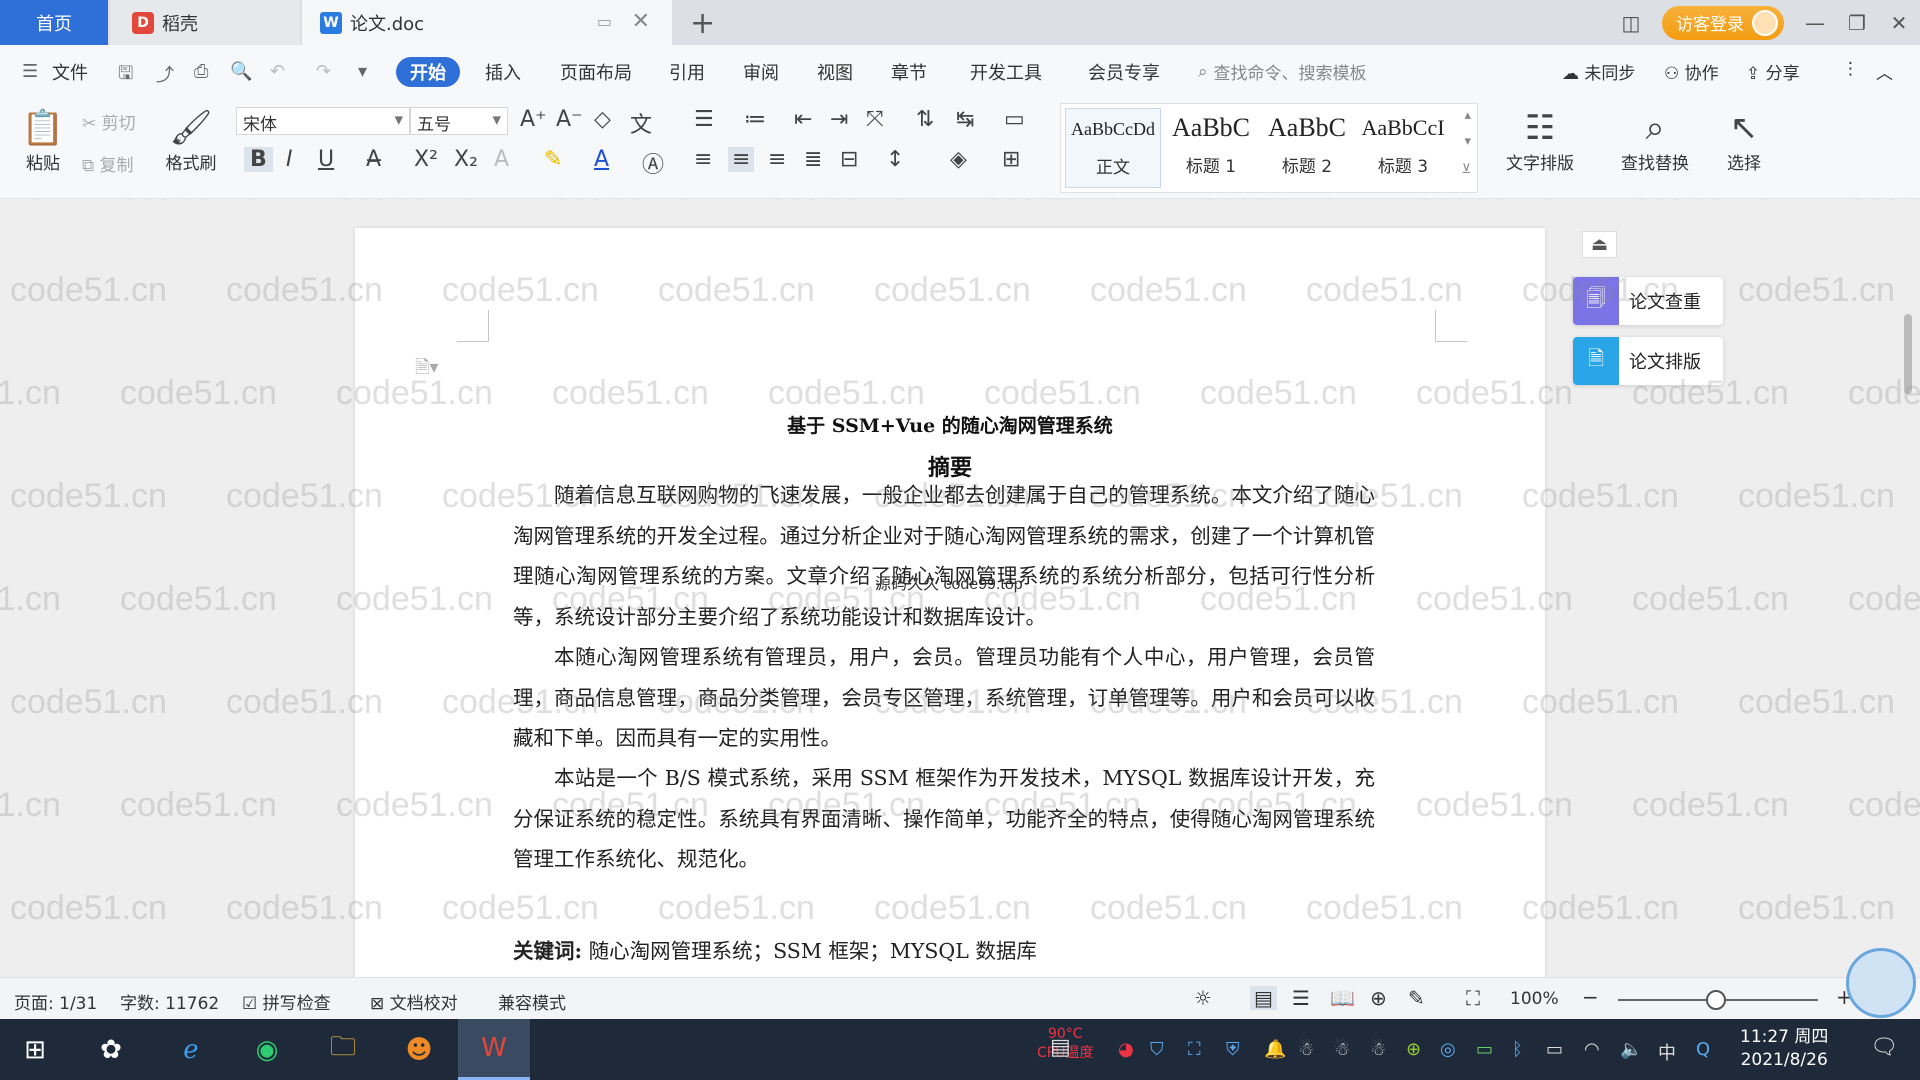 This screenshot has width=1920, height=1080. I want to click on style-normal: AaBbCcDd 正文, so click(1113, 148).